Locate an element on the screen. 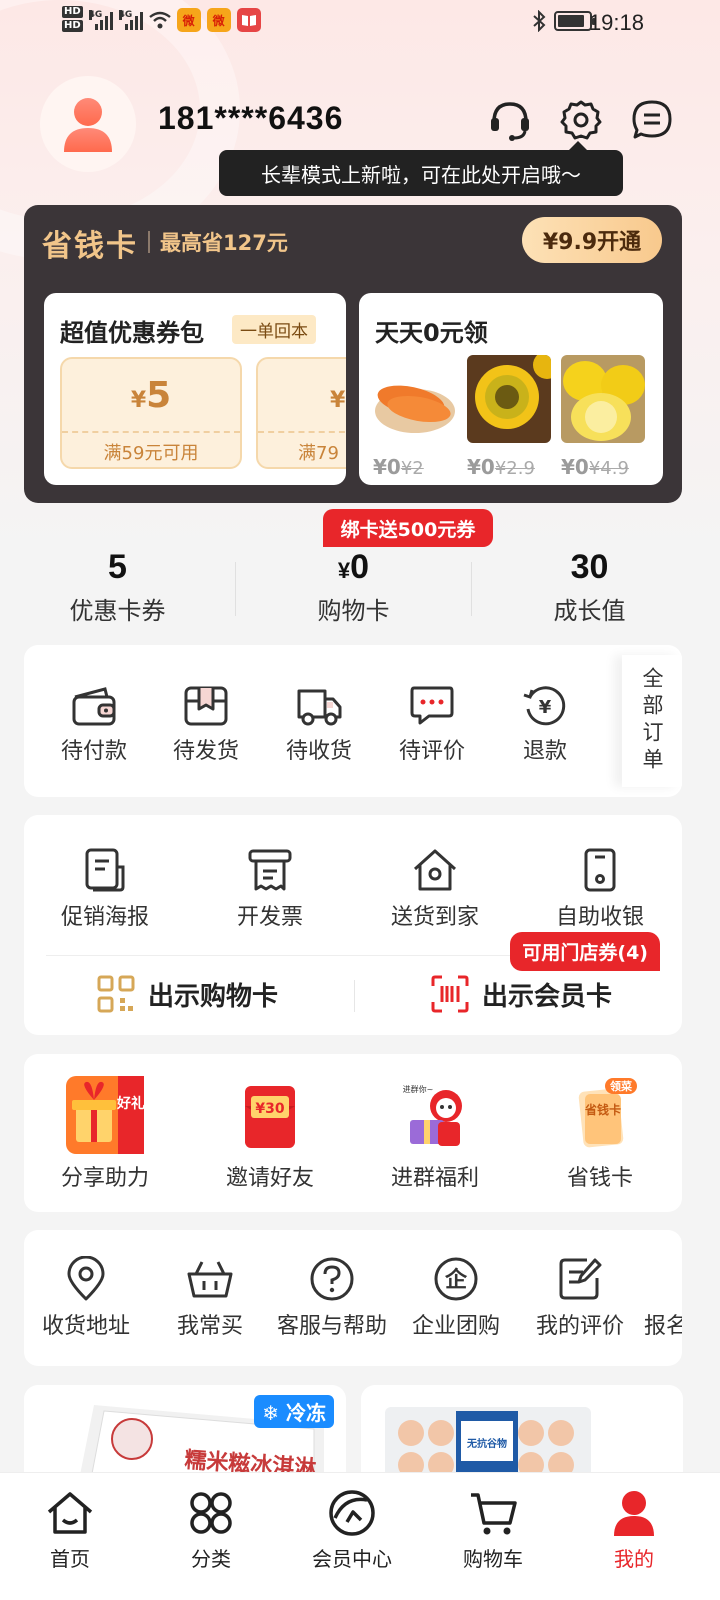  refund-icon: ¥ is located at coordinates (545, 706).